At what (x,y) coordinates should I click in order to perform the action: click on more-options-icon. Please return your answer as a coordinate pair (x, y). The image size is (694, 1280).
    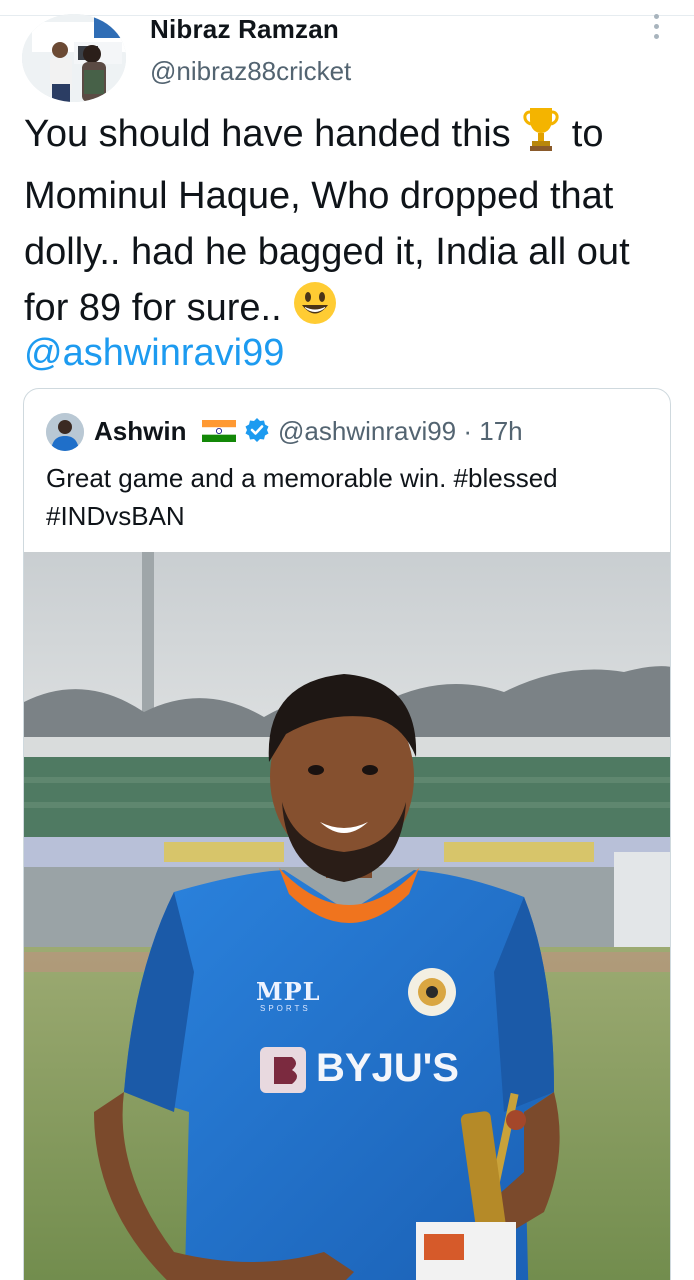
    Looking at the image, I should click on (656, 29).